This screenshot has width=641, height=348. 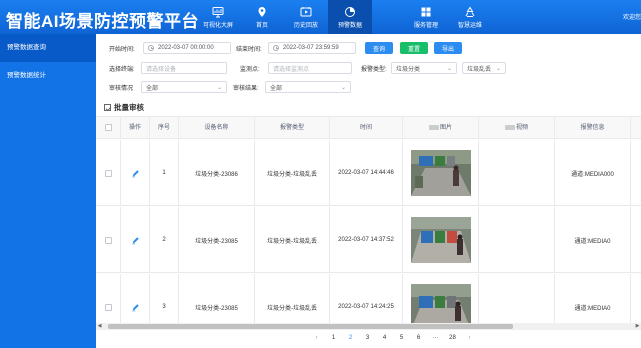 I want to click on review-result-select: 全部 ⌄, so click(x=308, y=87).